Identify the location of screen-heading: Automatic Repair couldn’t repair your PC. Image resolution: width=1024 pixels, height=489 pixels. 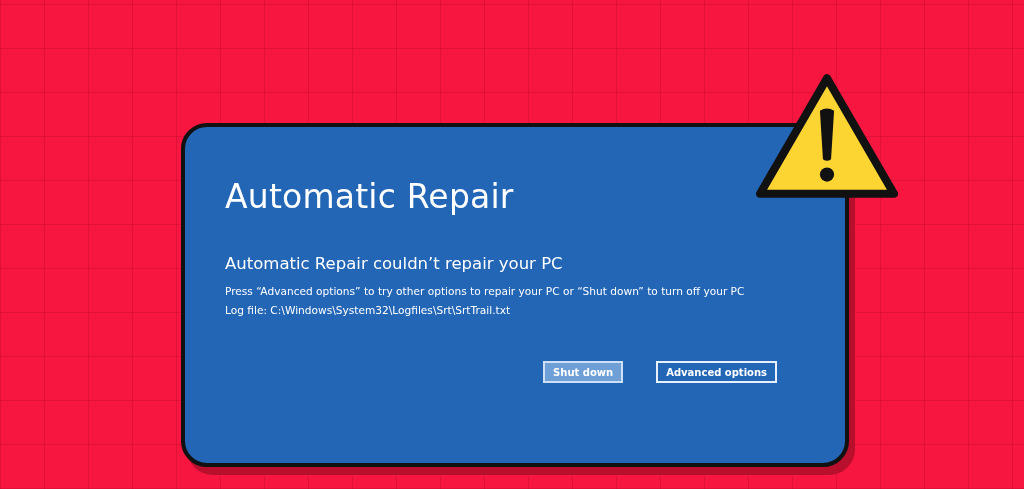
(394, 263).